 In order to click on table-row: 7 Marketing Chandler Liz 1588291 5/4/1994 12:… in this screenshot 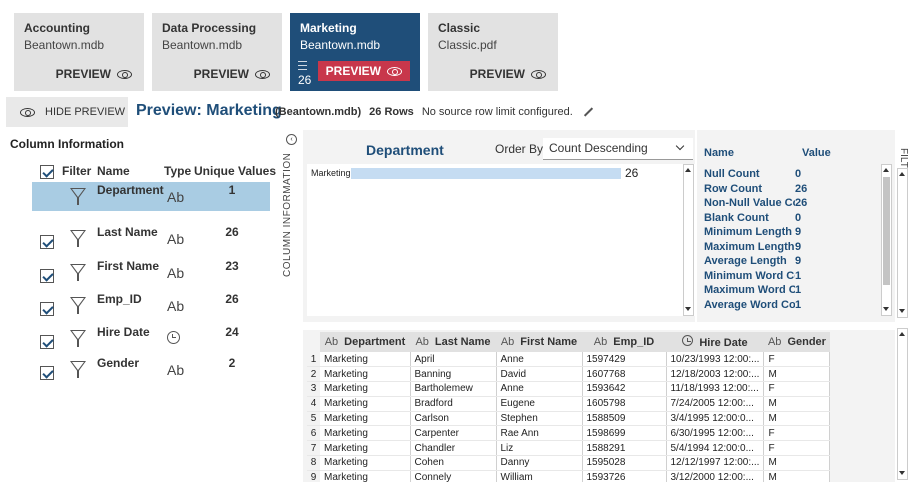, I will do `click(569, 448)`.